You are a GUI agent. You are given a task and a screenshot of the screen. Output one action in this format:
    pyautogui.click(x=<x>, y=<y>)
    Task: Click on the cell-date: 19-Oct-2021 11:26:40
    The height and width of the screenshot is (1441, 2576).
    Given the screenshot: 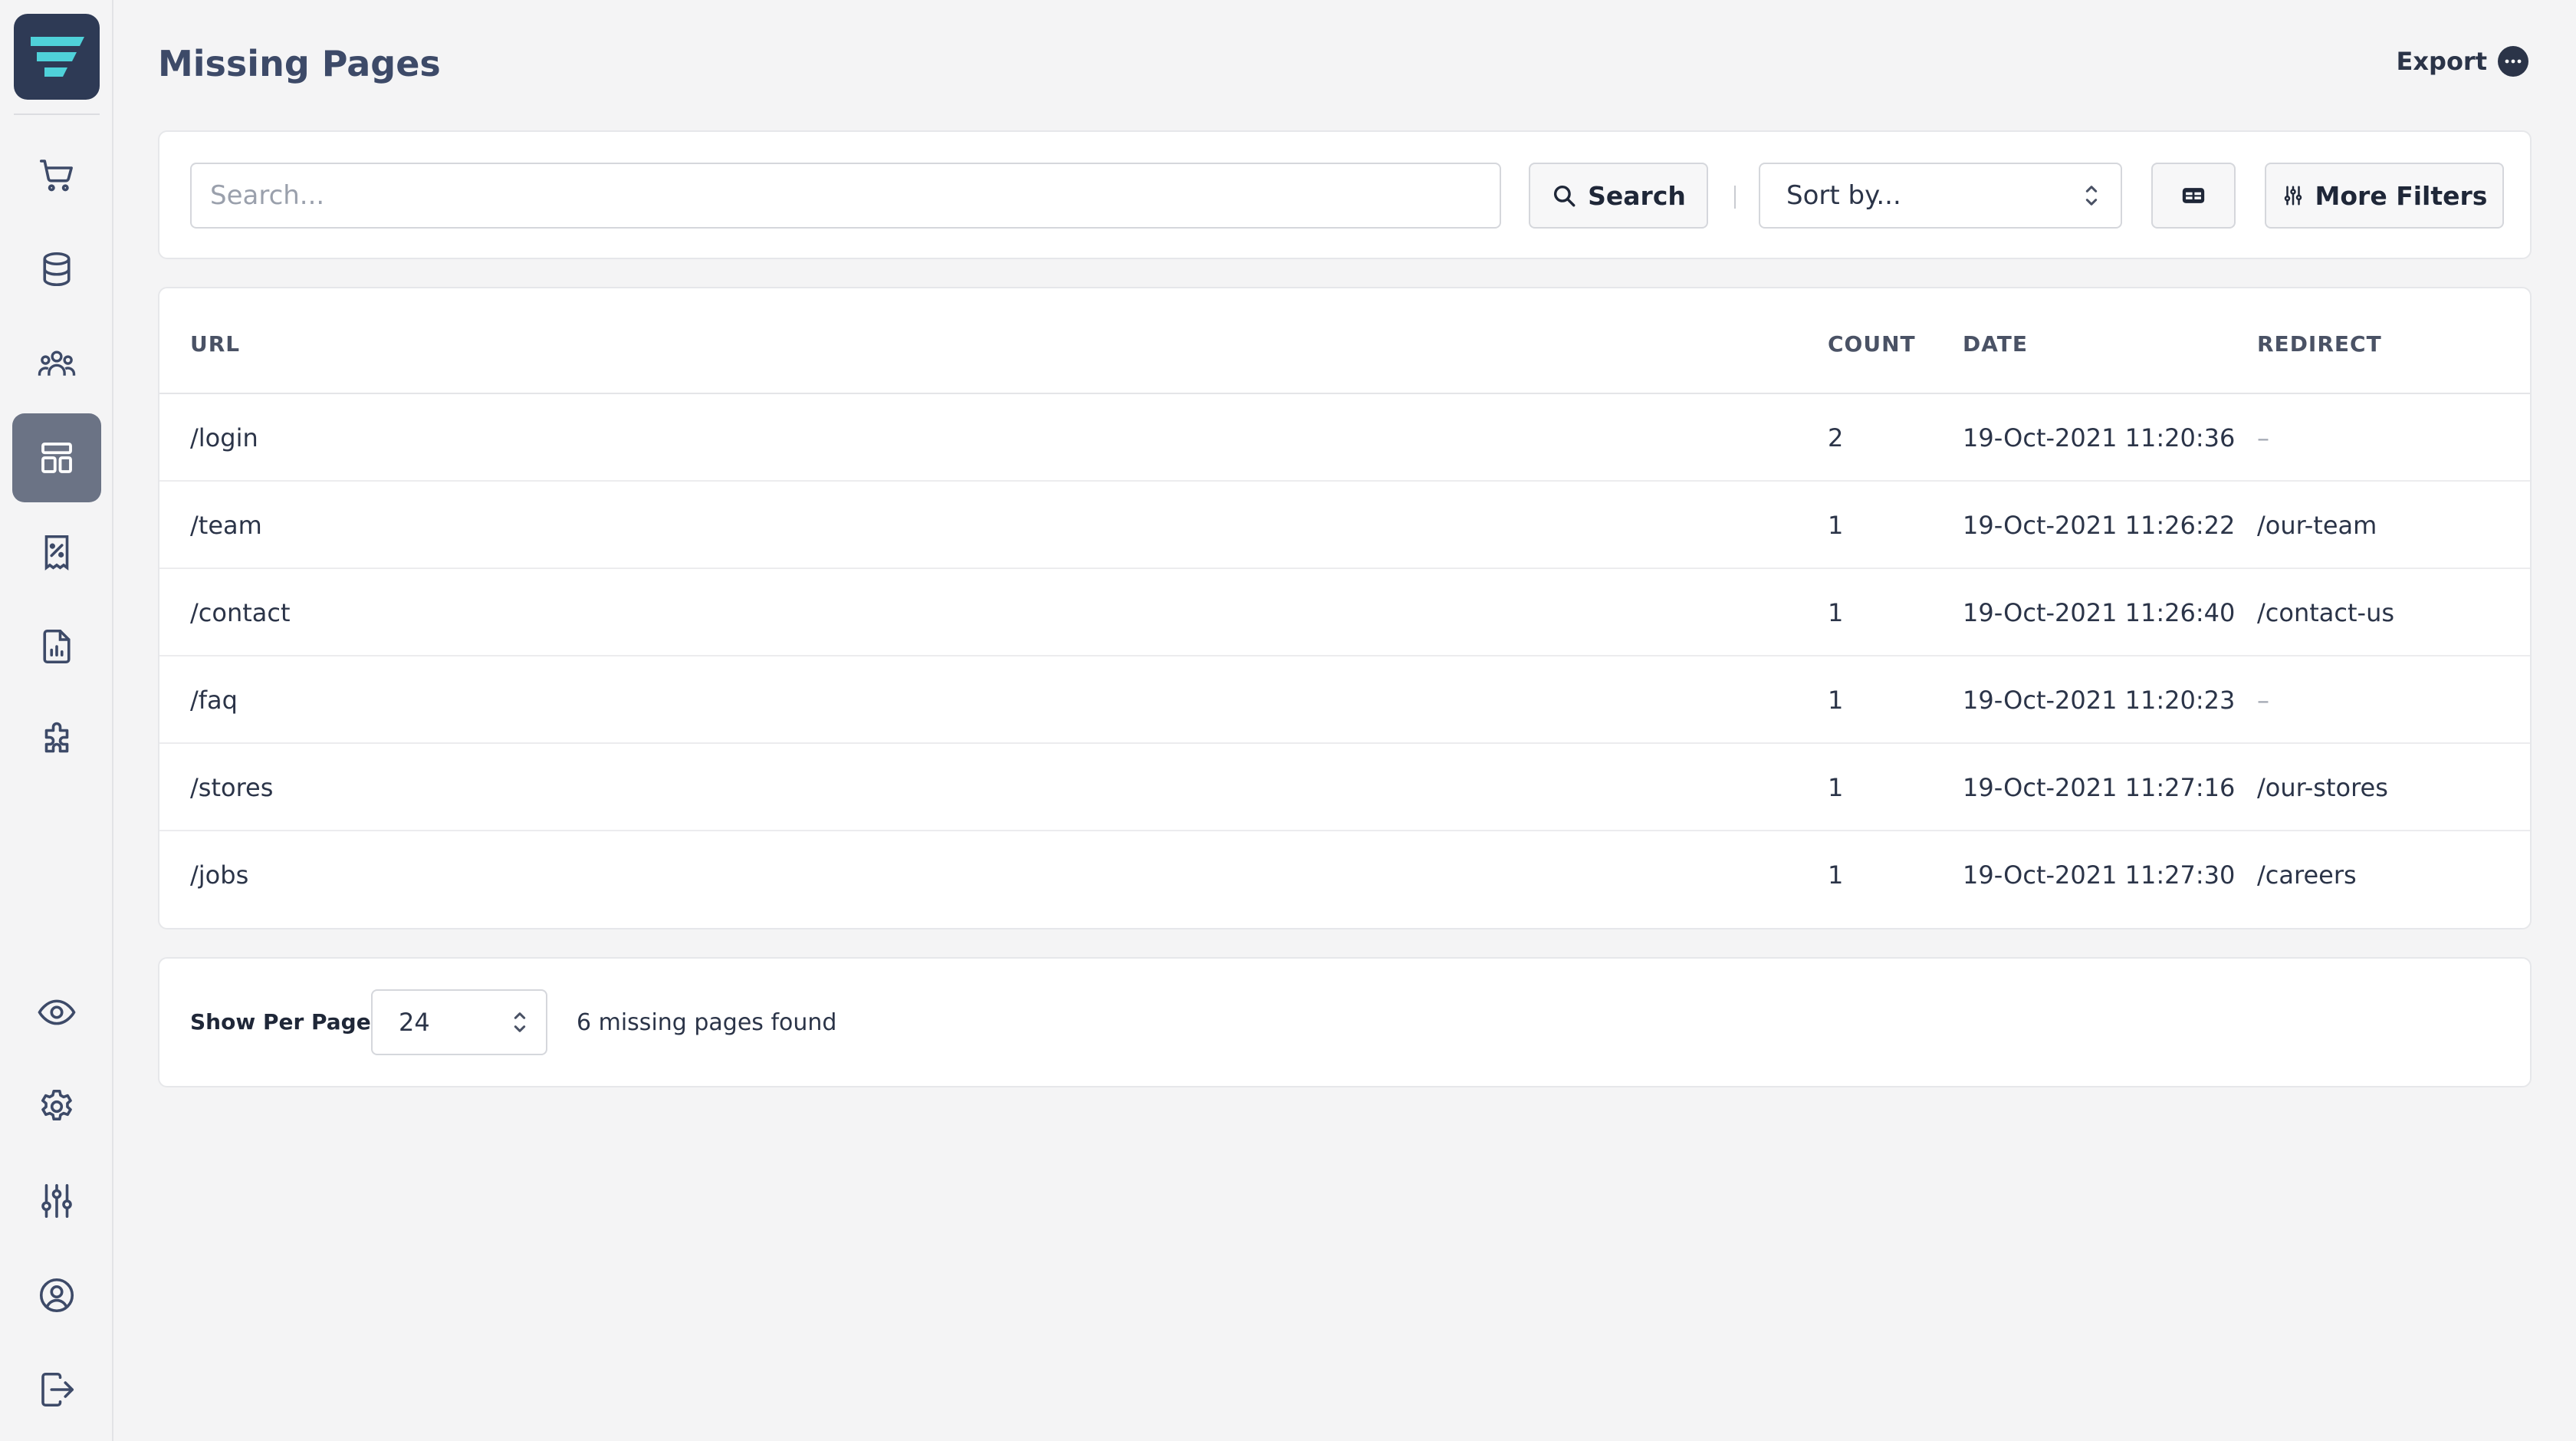 What is the action you would take?
    pyautogui.click(x=2100, y=612)
    